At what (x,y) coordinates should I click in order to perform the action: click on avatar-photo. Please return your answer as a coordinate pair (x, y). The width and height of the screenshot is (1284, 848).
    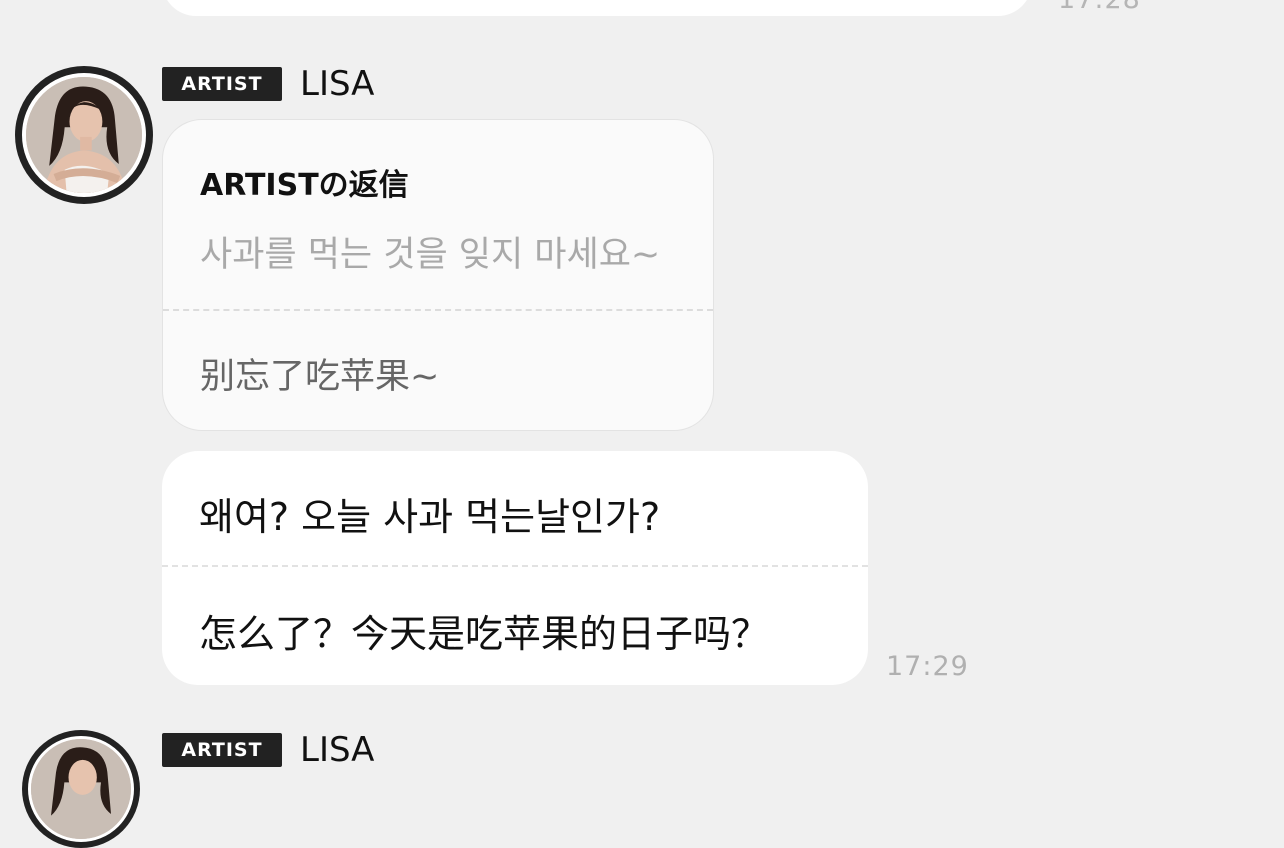
    Looking at the image, I should click on (84, 135).